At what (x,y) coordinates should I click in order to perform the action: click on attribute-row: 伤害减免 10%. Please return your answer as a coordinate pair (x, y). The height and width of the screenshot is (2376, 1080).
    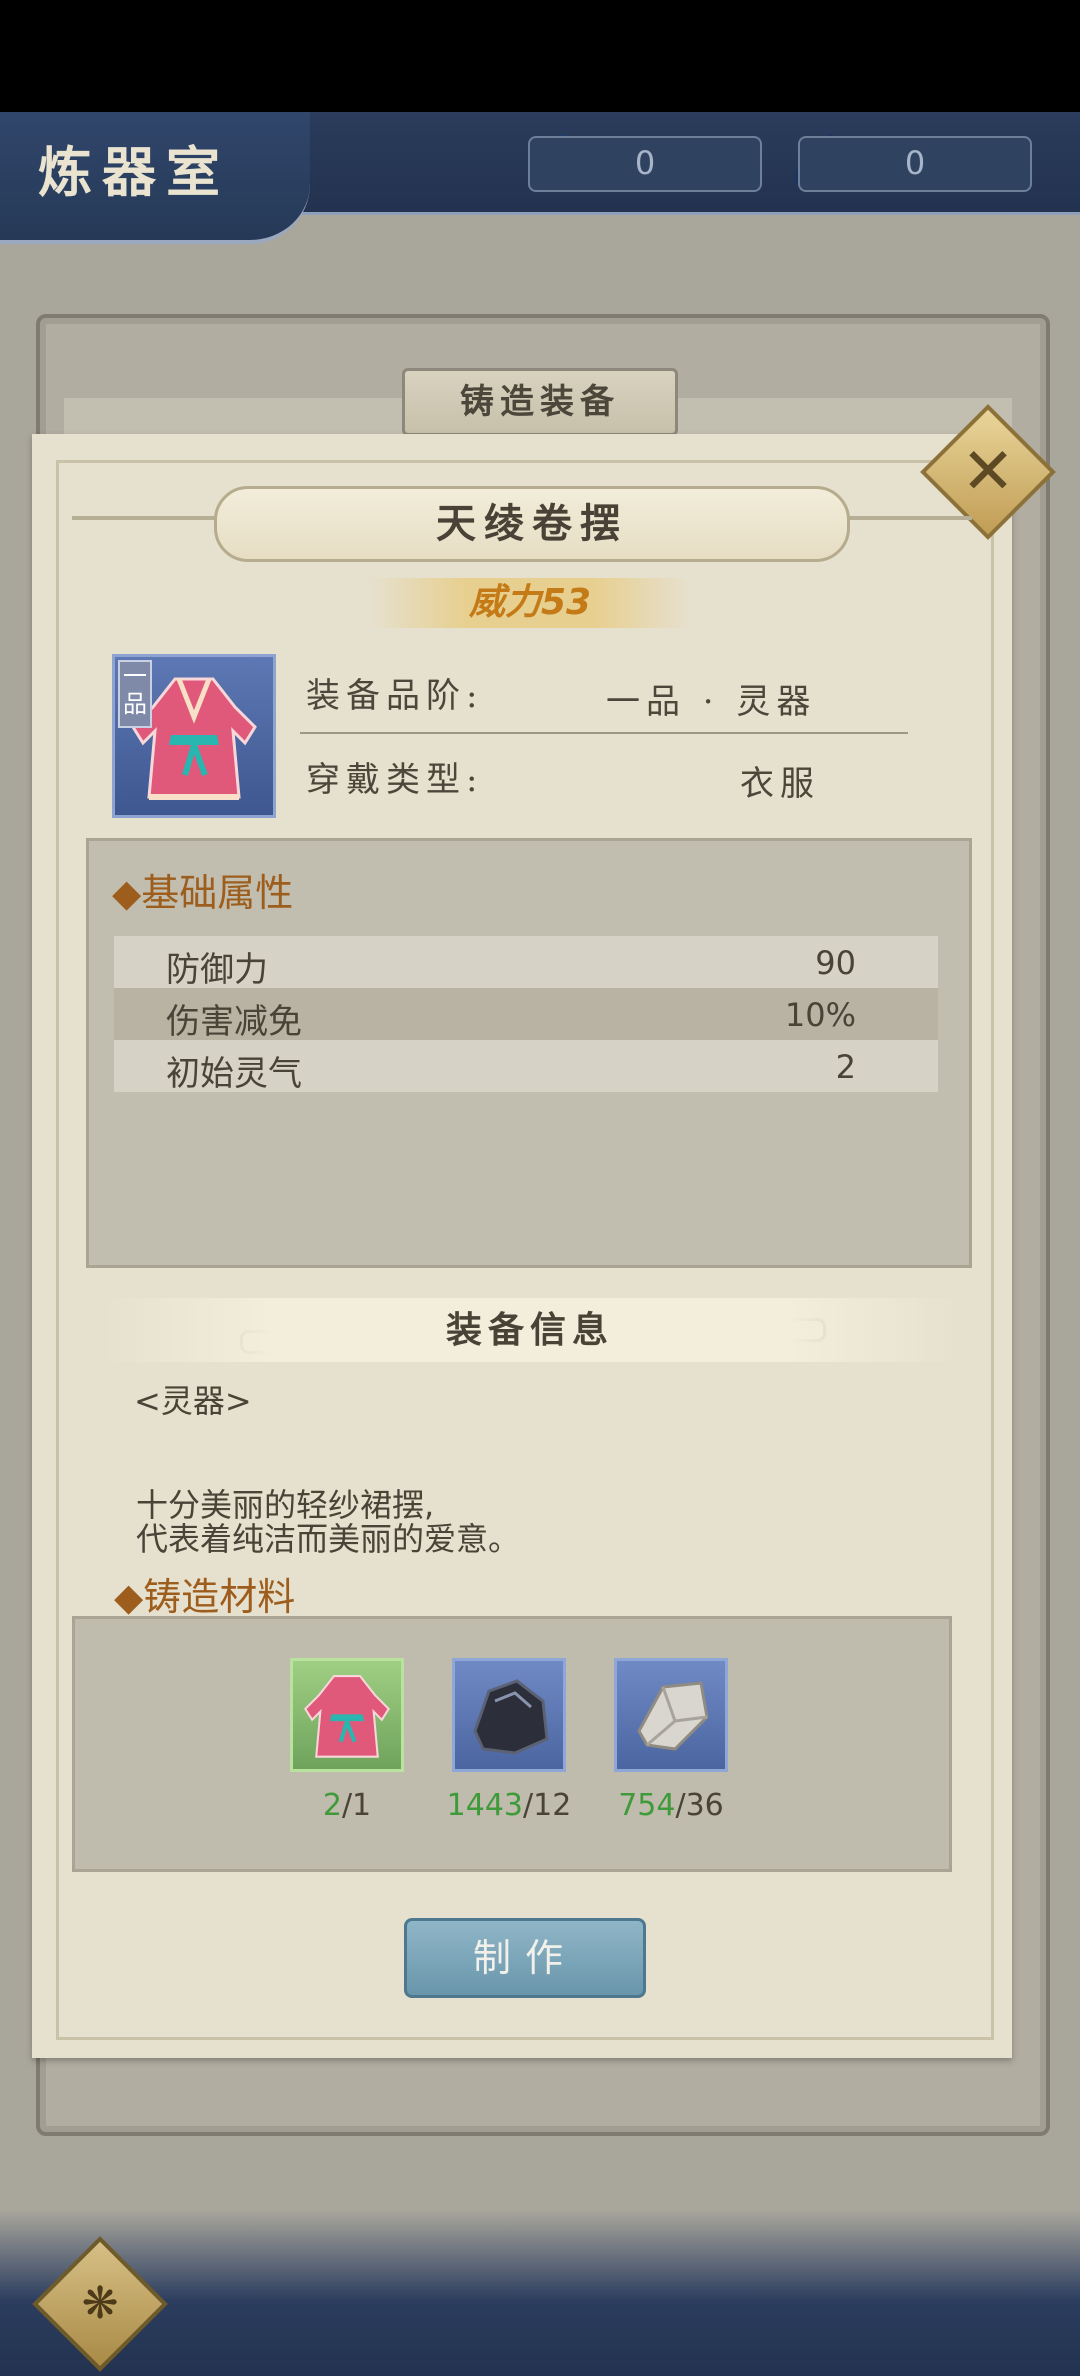
    Looking at the image, I should click on (526, 1015).